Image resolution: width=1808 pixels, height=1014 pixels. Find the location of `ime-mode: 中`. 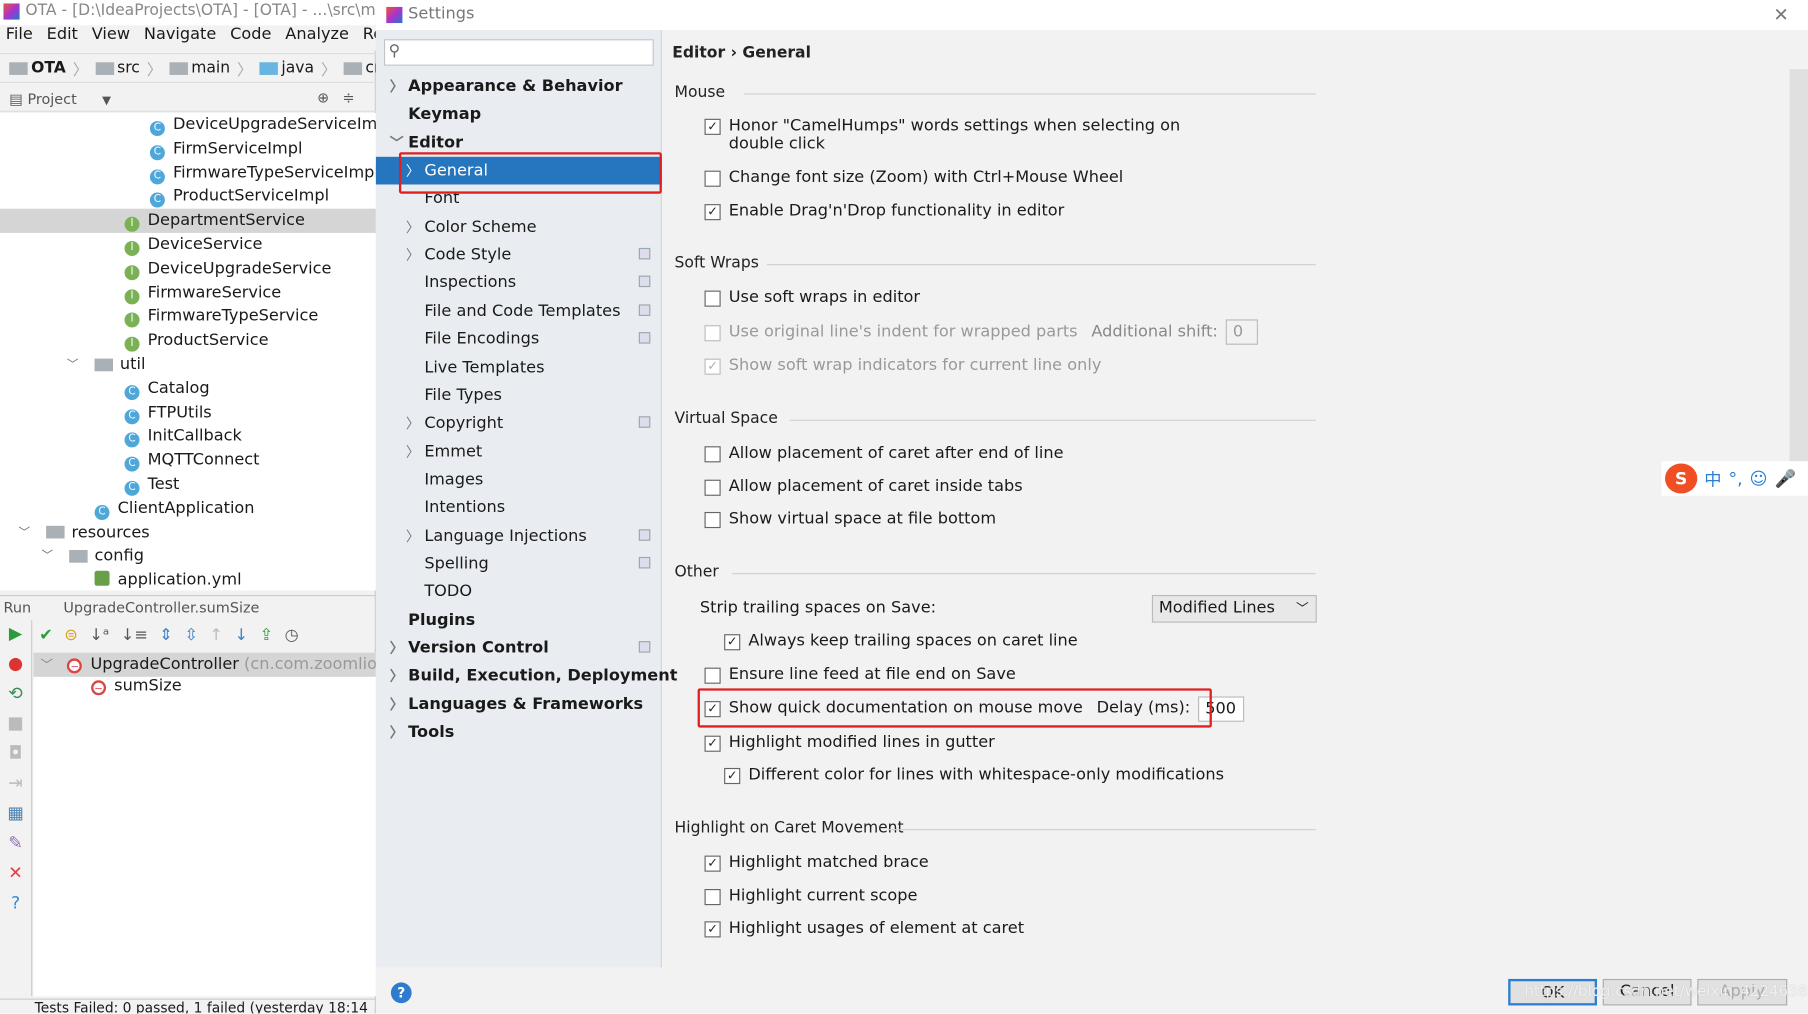

ime-mode: 中 is located at coordinates (1712, 478).